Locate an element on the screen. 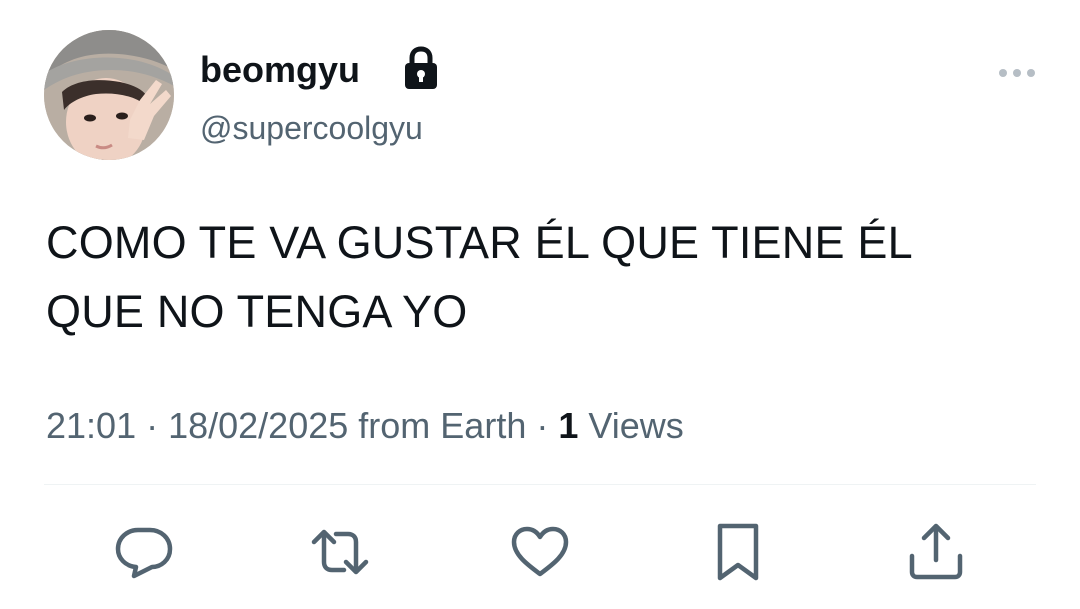 The height and width of the screenshot is (609, 1080). views-count: 1 is located at coordinates (568, 425).